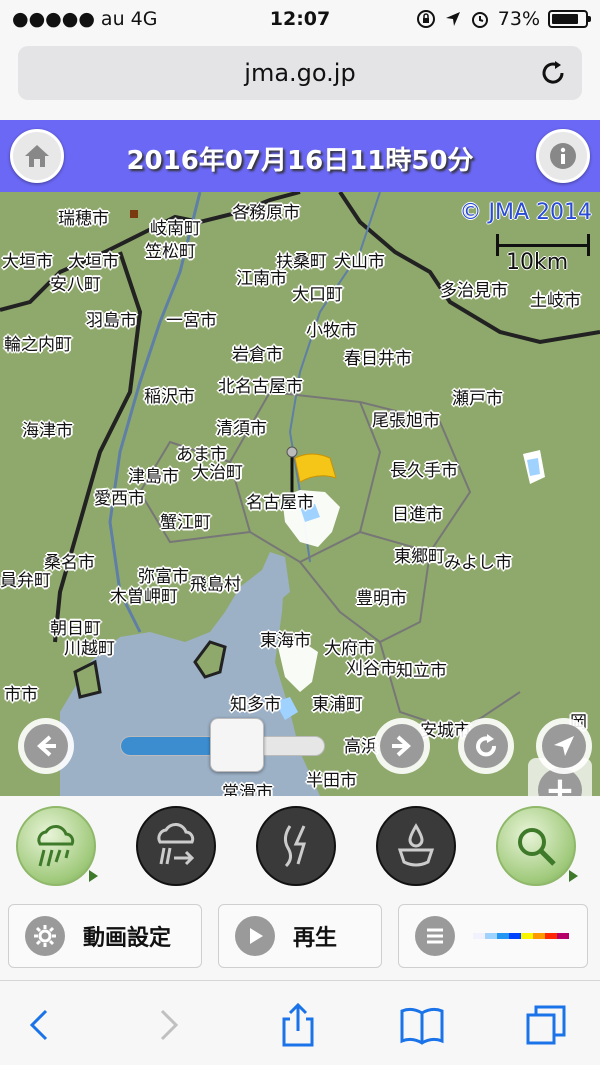  Describe the element at coordinates (38, 345) in the screenshot. I see `map-label: 輪之内町` at that location.